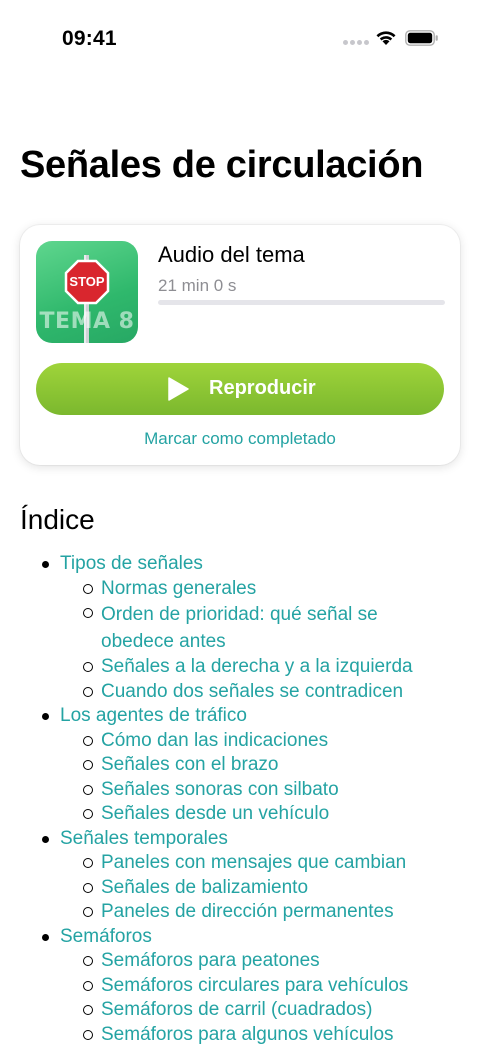 Image resolution: width=480 pixels, height=1047 pixels. What do you see at coordinates (87, 292) in the screenshot?
I see `topic-cover-image: TEMA 8 STOP` at bounding box center [87, 292].